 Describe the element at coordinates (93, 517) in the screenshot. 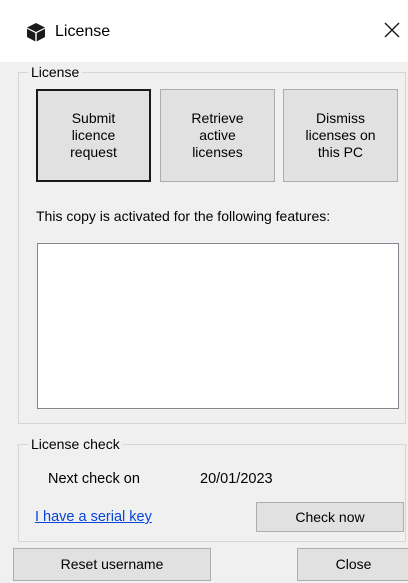

I see `serial-key-link: I have a serial key` at that location.